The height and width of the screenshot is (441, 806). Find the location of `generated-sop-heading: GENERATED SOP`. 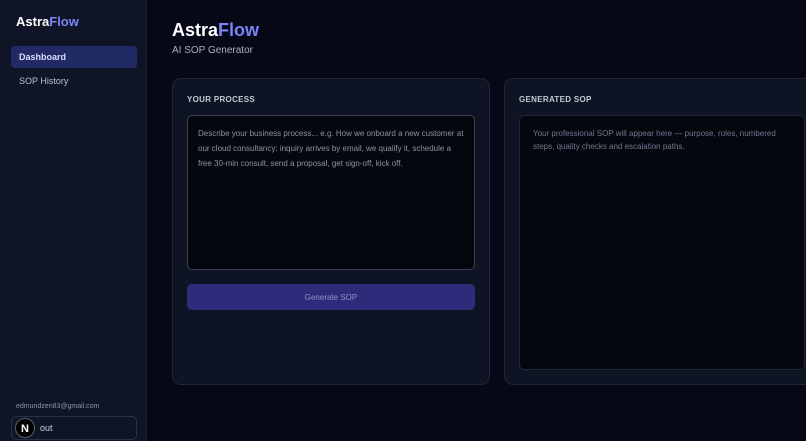

generated-sop-heading: GENERATED SOP is located at coordinates (555, 99).